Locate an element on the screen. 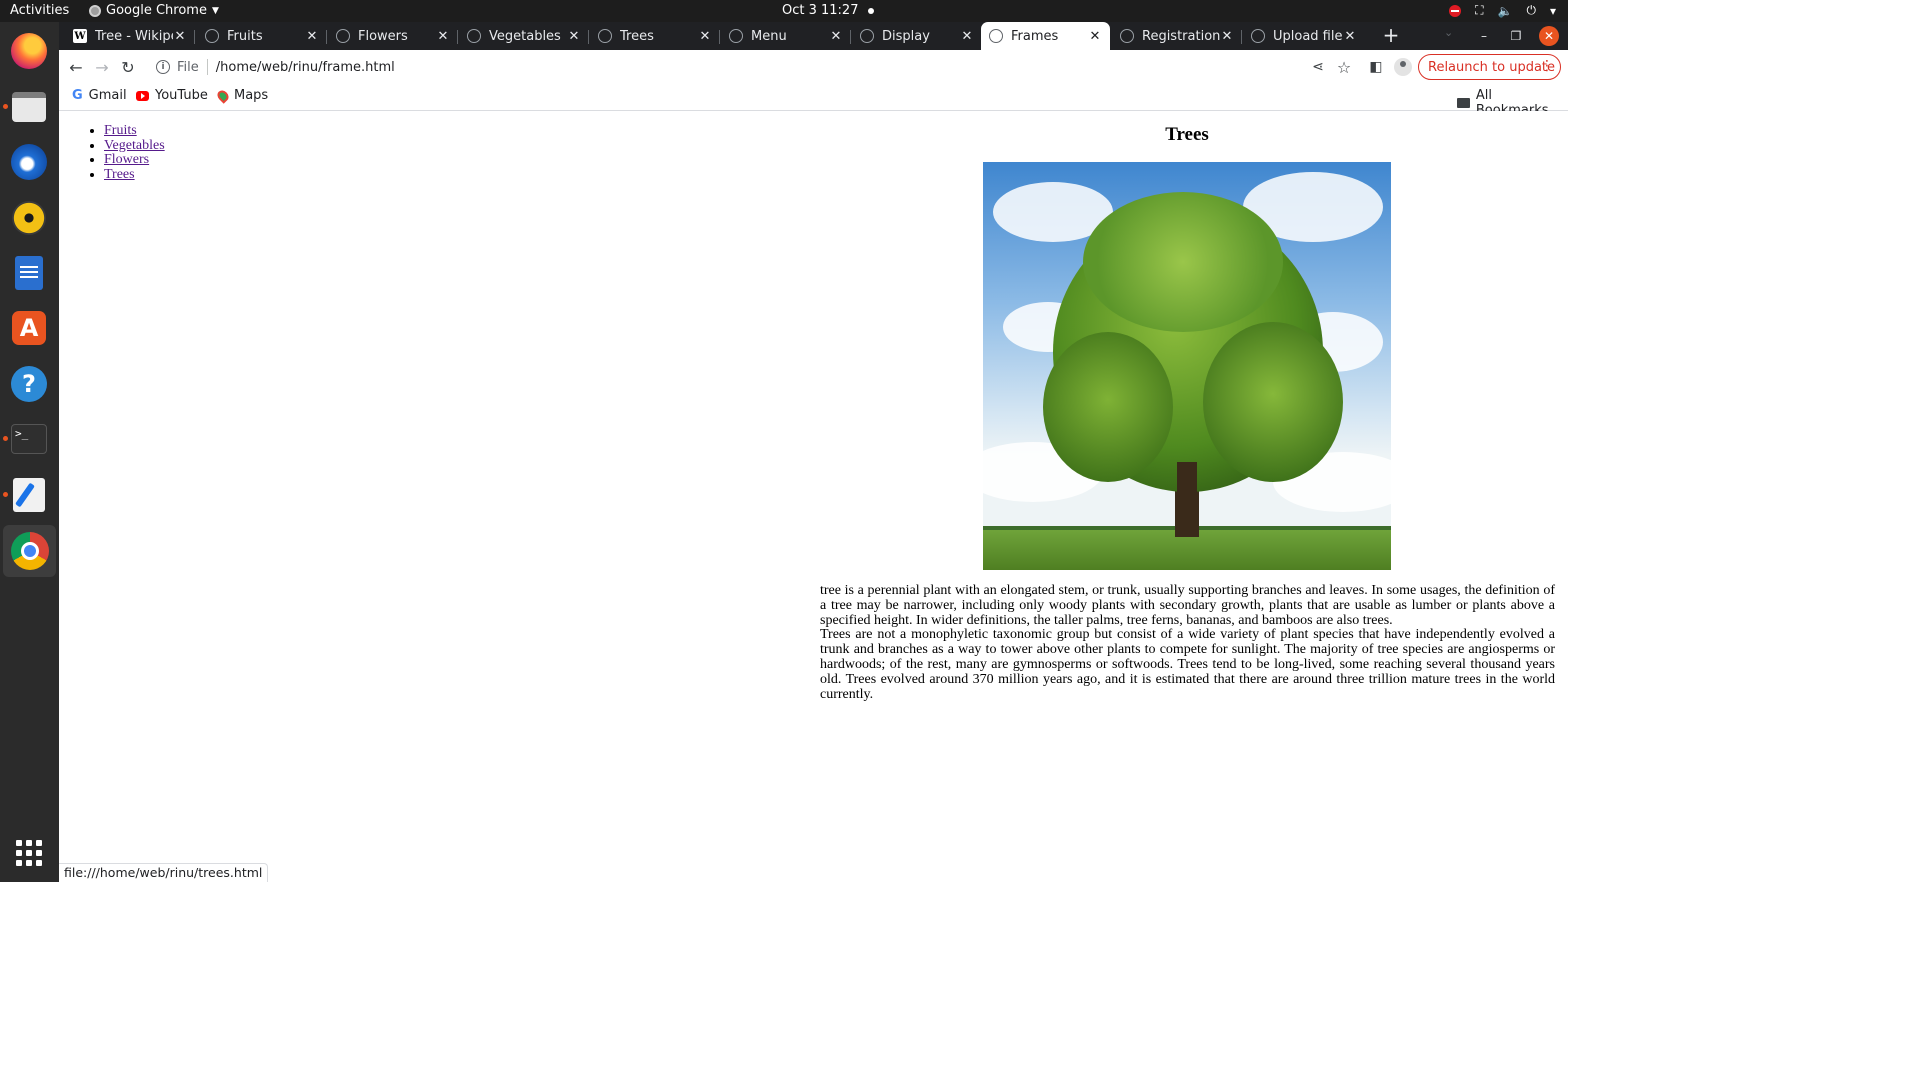 The height and width of the screenshot is (1080, 1920). dock-terminal: >_ is located at coordinates (29, 439).